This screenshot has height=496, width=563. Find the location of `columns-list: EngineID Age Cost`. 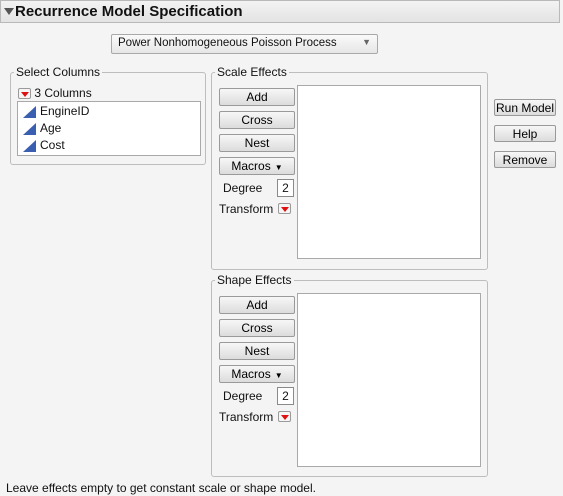

columns-list: EngineID Age Cost is located at coordinates (109, 128).